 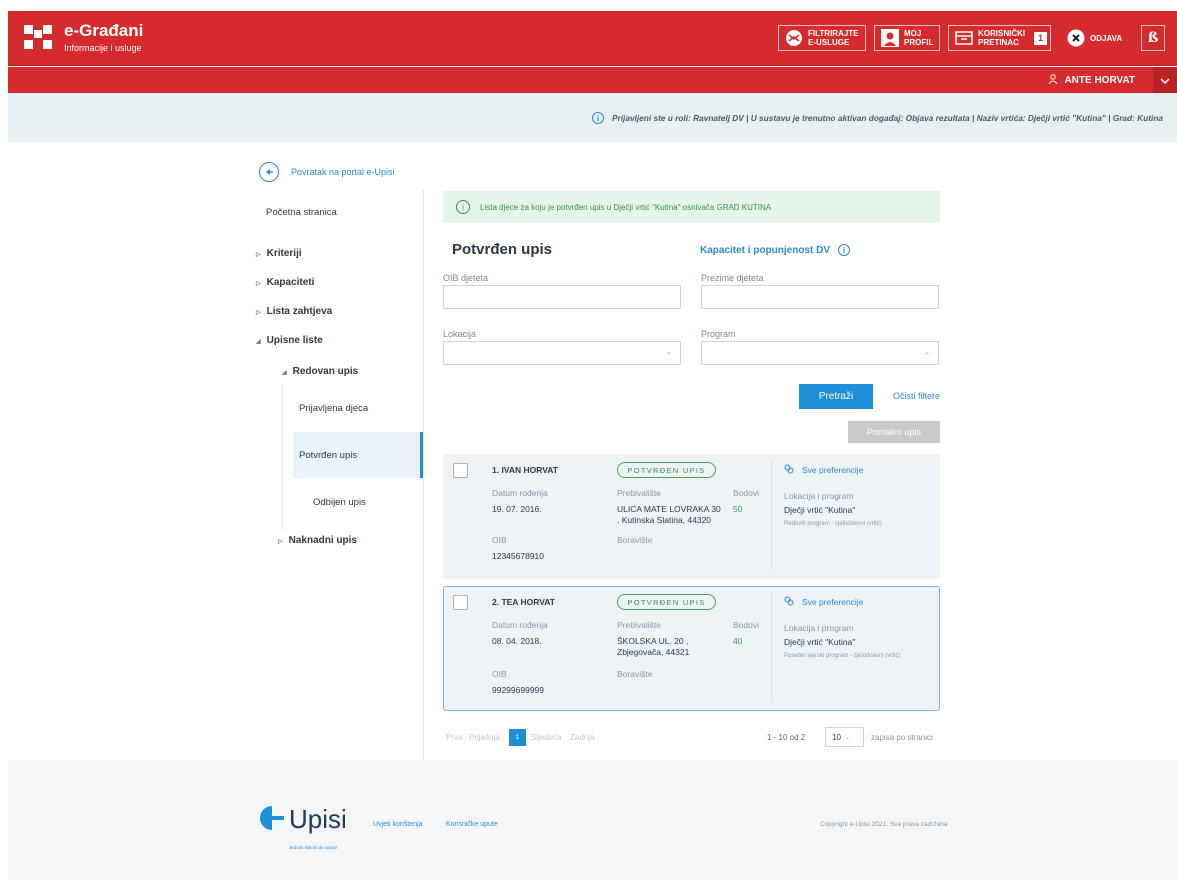 I want to click on surname-label: Prezime djeteta, so click(x=732, y=278).